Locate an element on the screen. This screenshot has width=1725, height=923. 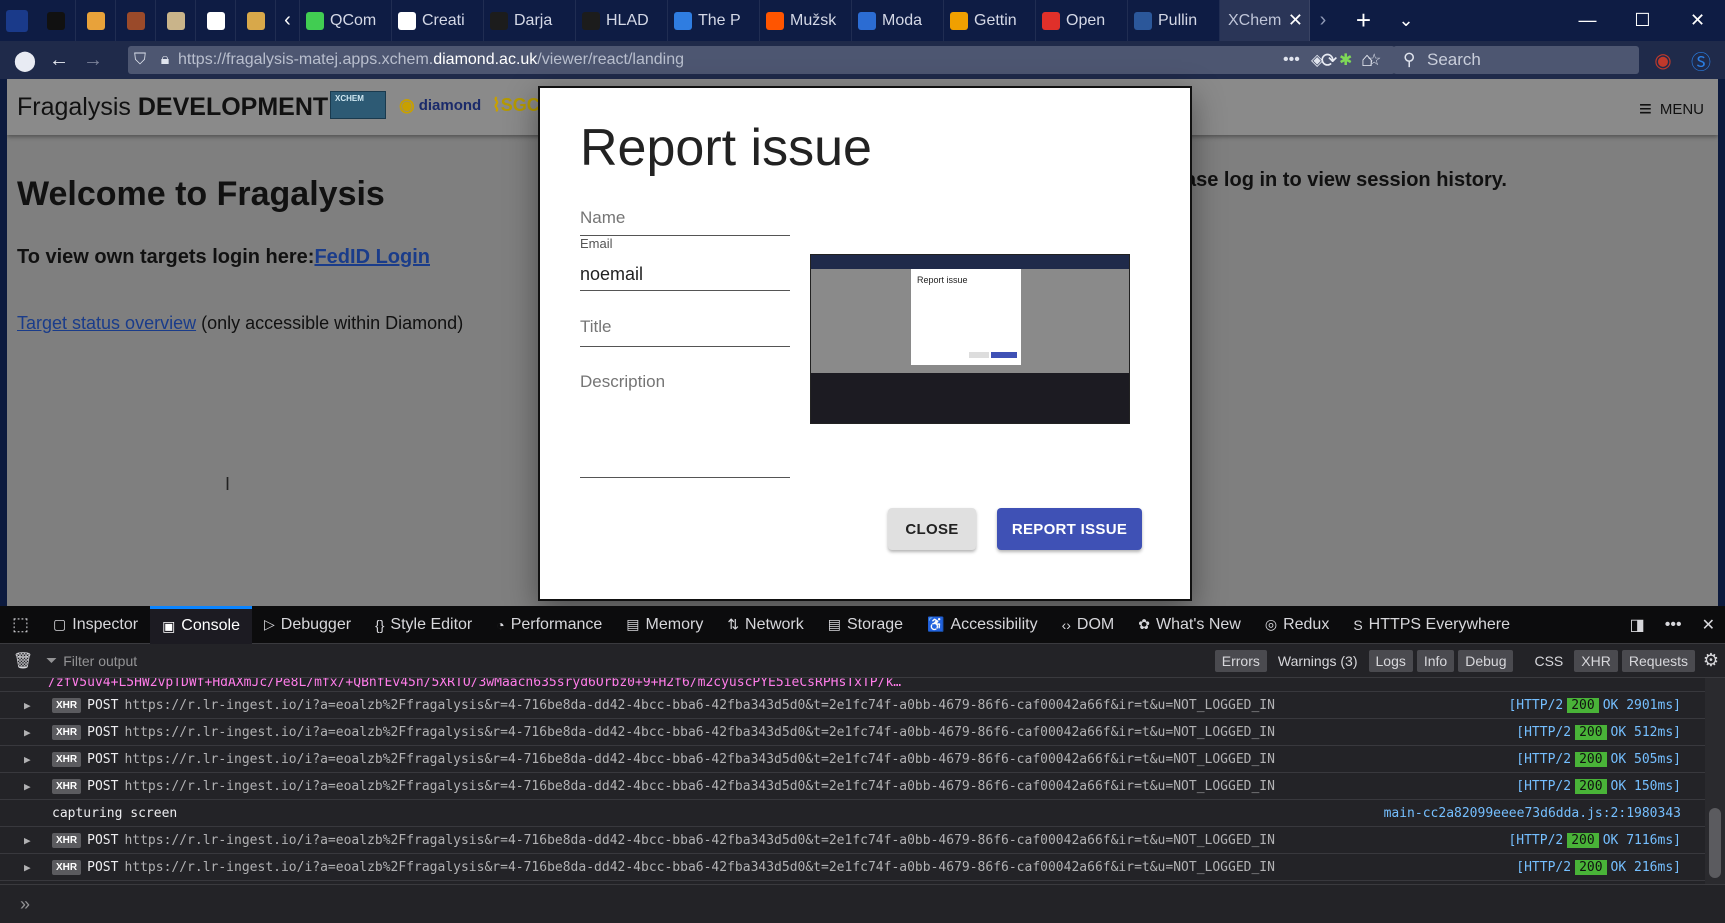
devtools-tab-accessibility: ♿ Accessibility is located at coordinates (982, 625).